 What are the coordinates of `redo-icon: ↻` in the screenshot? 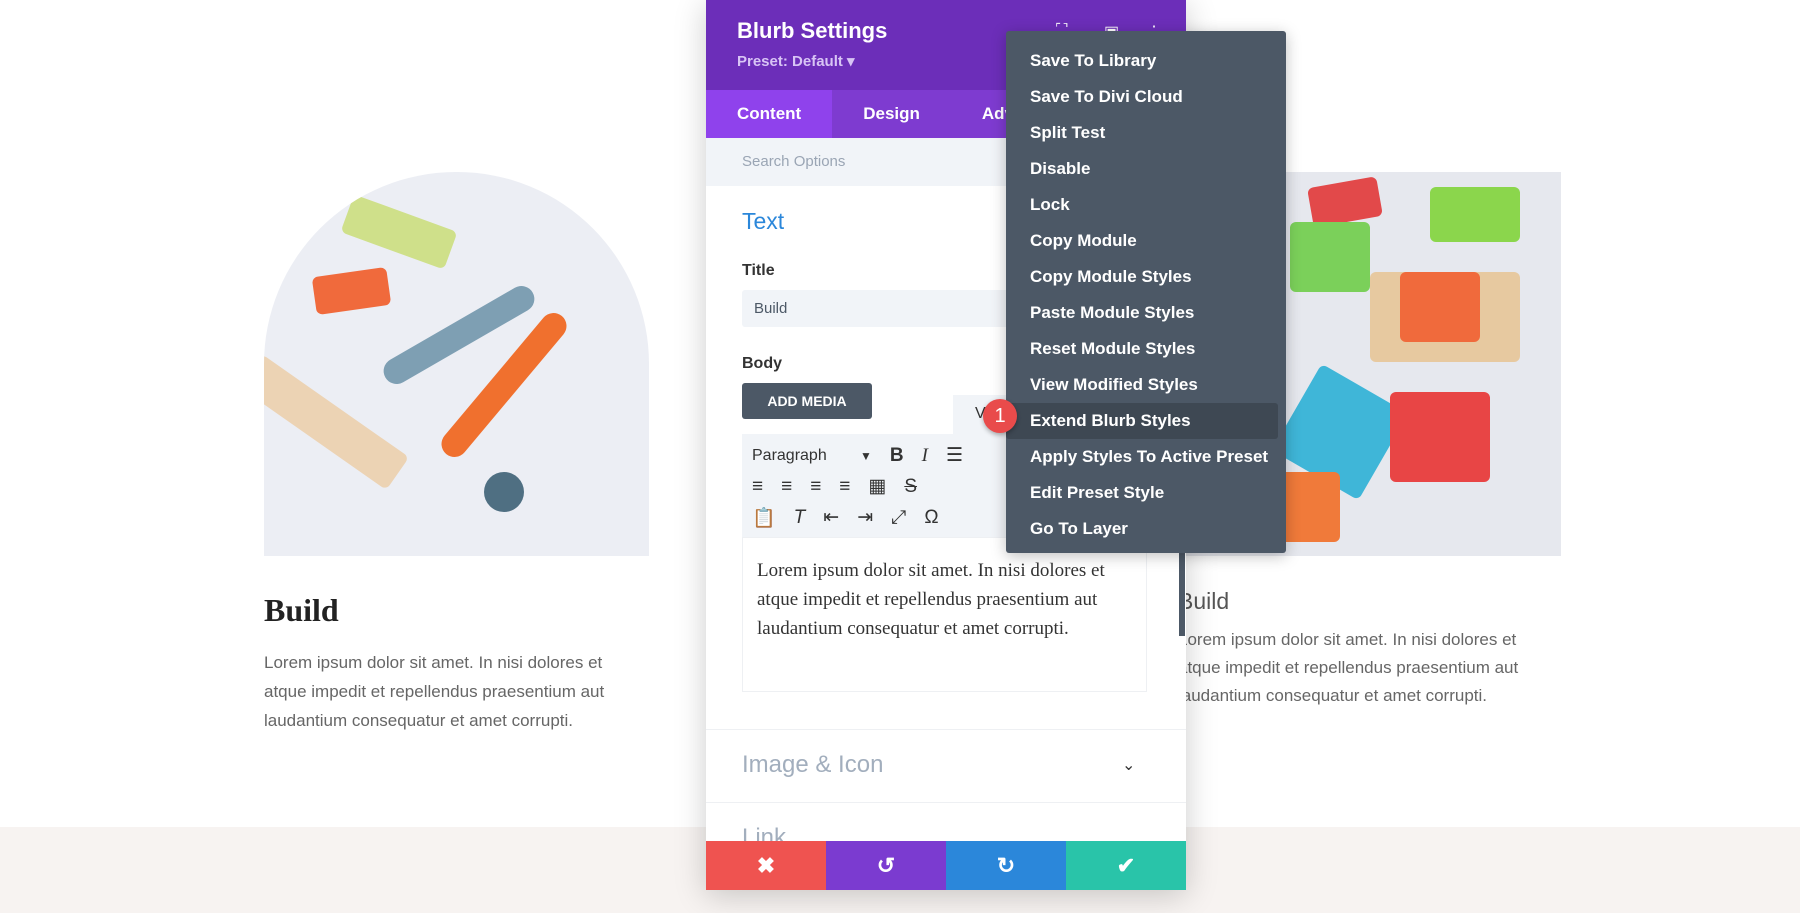 It's located at (1006, 865).